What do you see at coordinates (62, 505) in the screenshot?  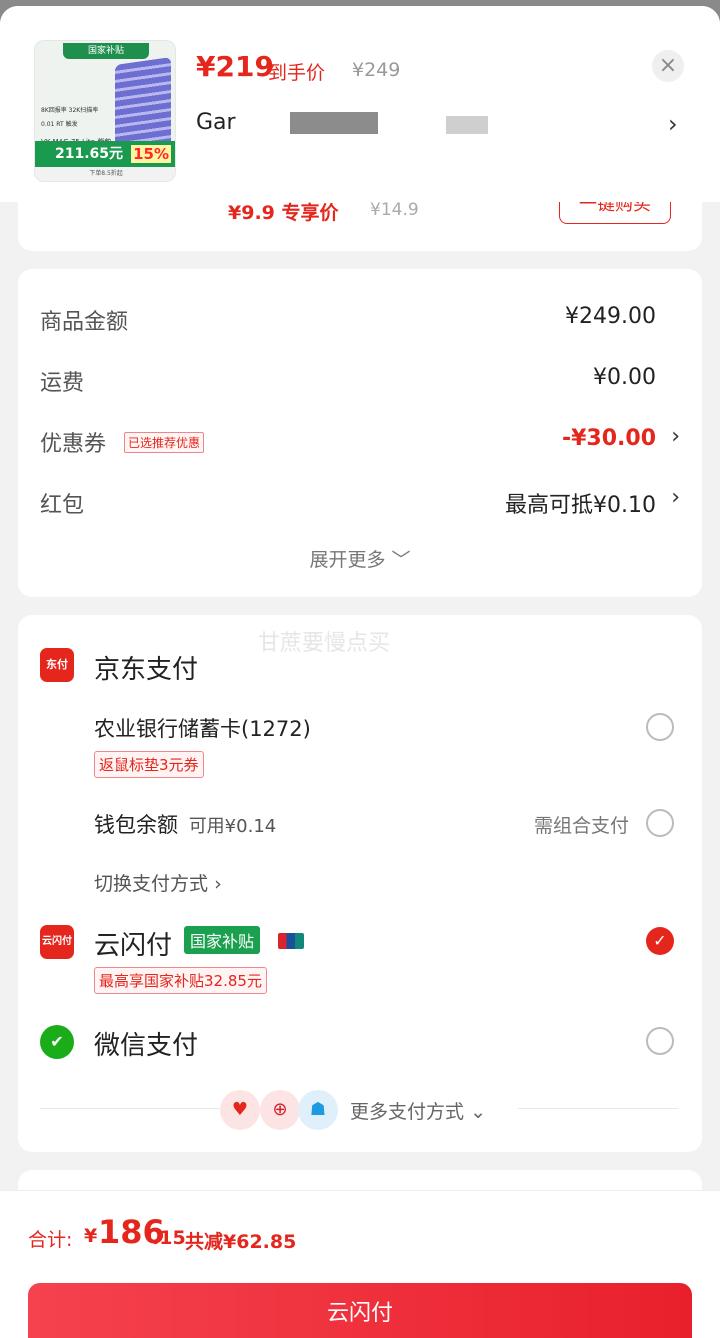 I see `redpacket-label: 红包` at bounding box center [62, 505].